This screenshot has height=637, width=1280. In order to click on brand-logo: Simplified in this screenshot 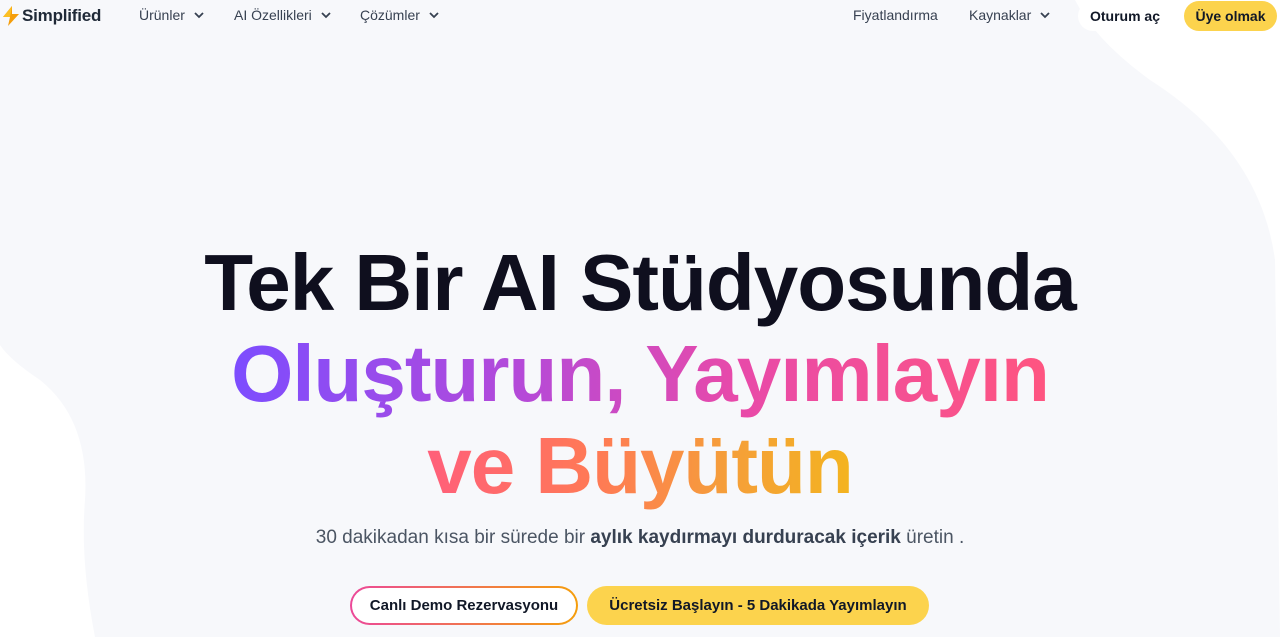, I will do `click(51, 16)`.